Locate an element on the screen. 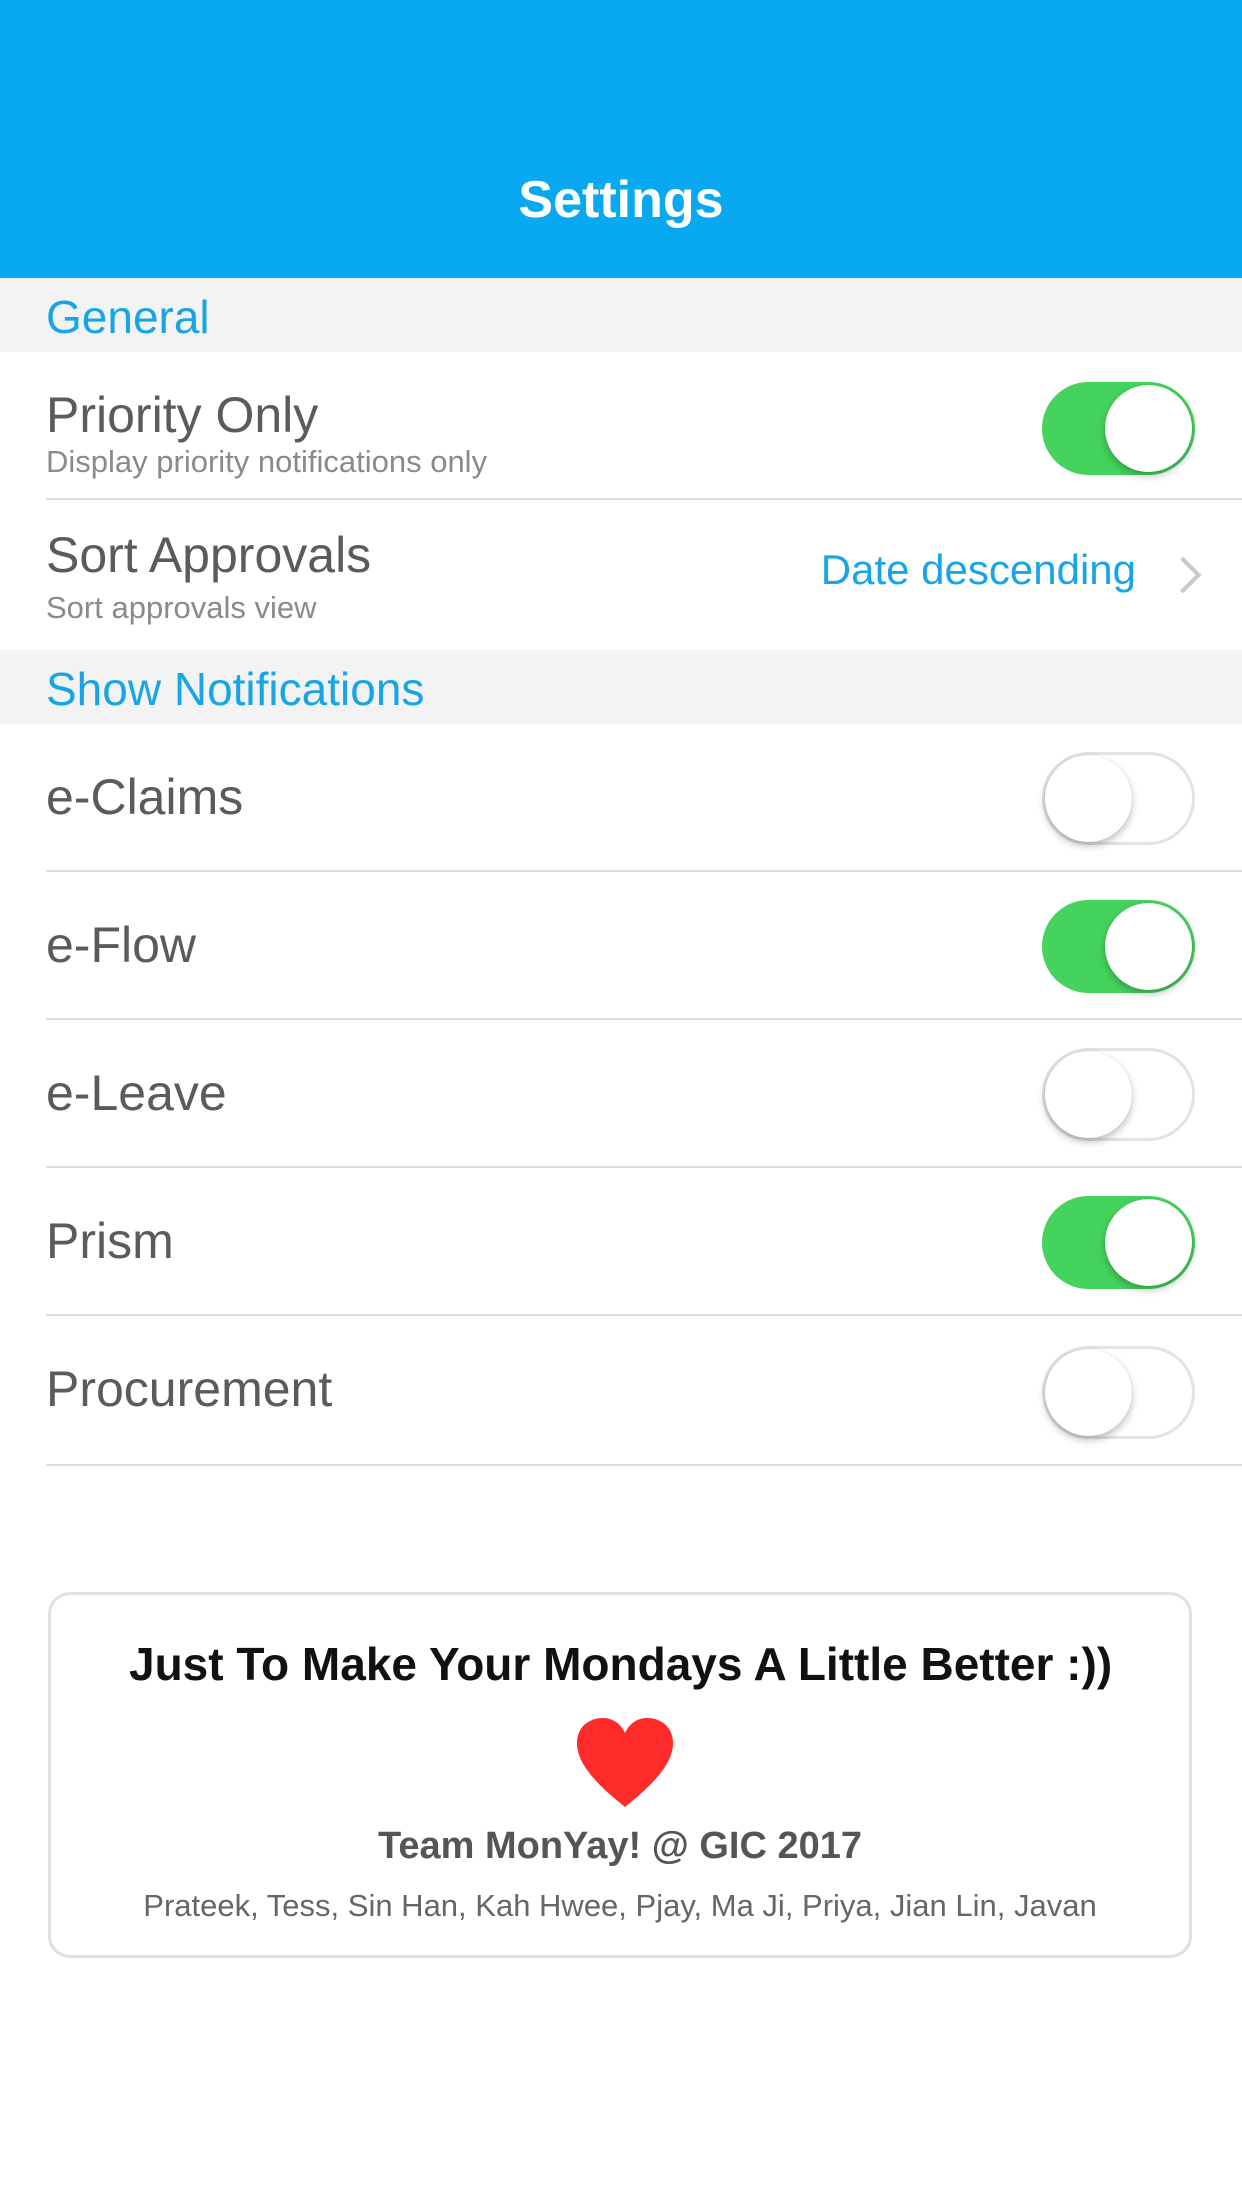  page-title: Settings is located at coordinates (621, 200).